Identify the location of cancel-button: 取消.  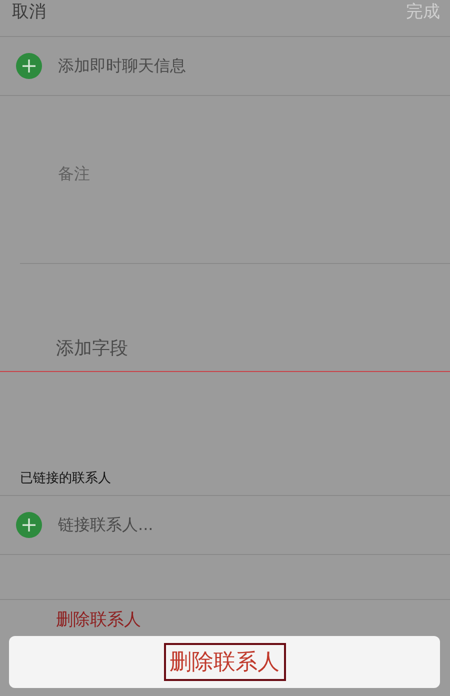
(29, 11).